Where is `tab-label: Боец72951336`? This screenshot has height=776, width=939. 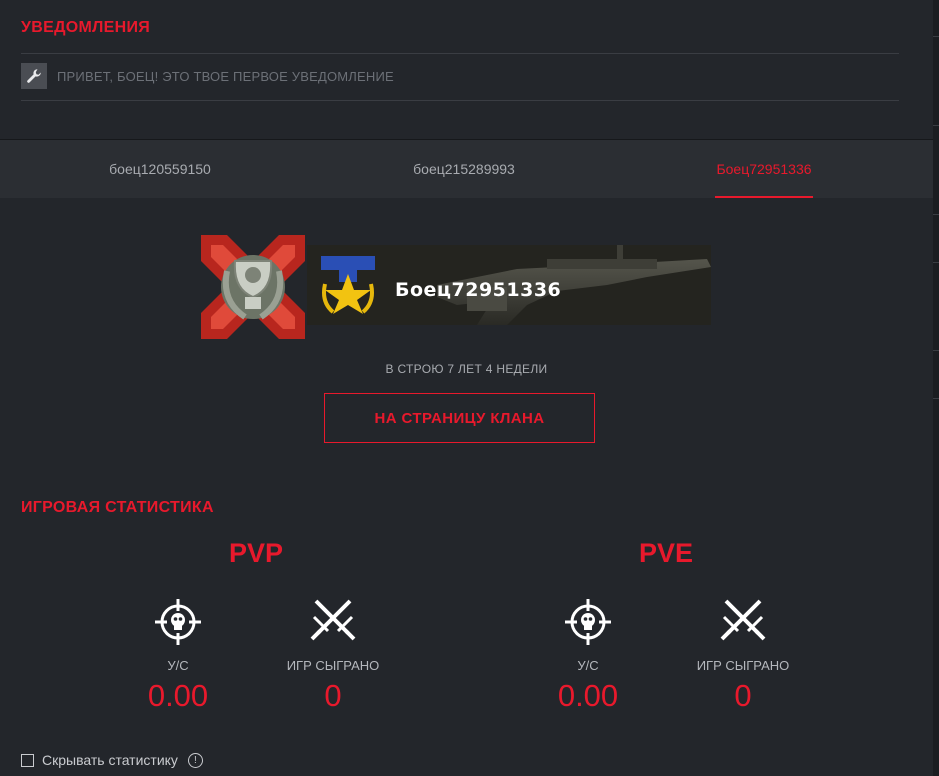 tab-label: Боец72951336 is located at coordinates (764, 169).